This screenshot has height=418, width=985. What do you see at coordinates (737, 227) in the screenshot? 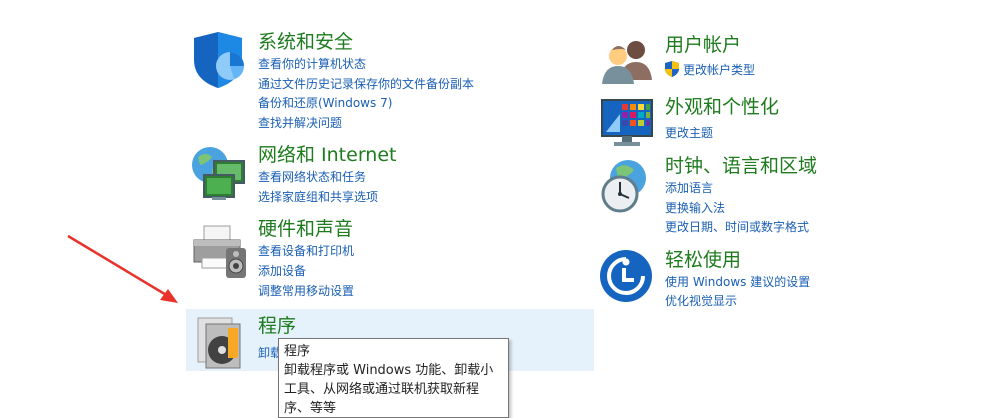
I see `link-change-date-time-format: 更改日期、时间或数字格式` at bounding box center [737, 227].